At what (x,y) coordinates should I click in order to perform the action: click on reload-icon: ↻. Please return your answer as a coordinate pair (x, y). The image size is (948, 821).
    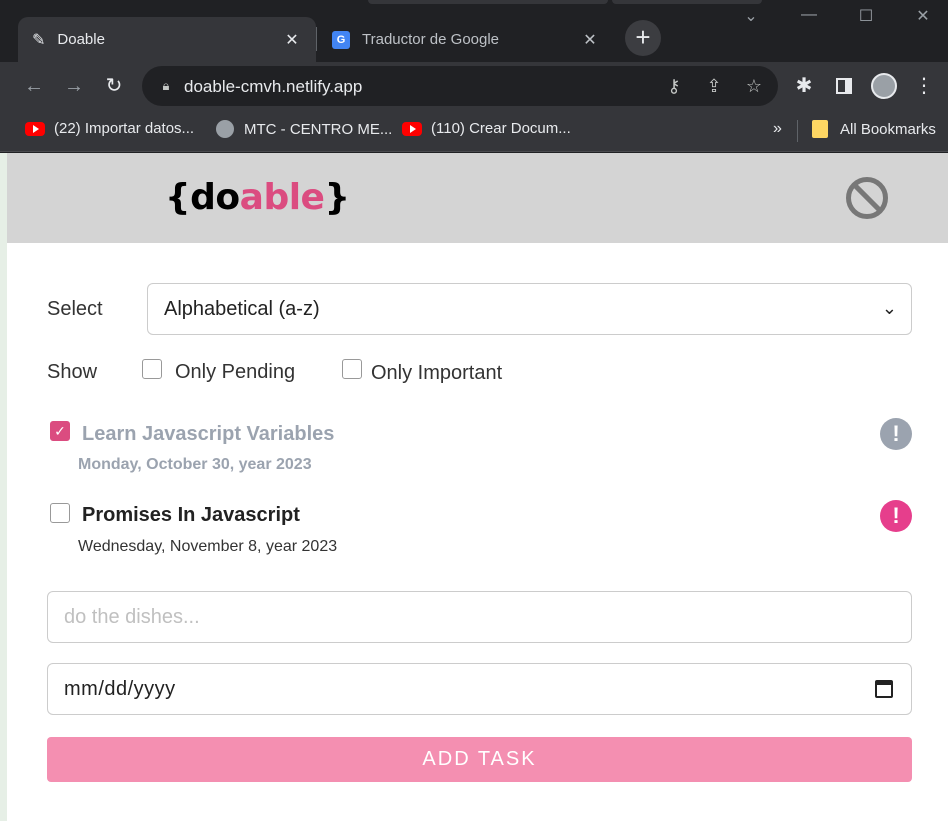
    Looking at the image, I should click on (114, 86).